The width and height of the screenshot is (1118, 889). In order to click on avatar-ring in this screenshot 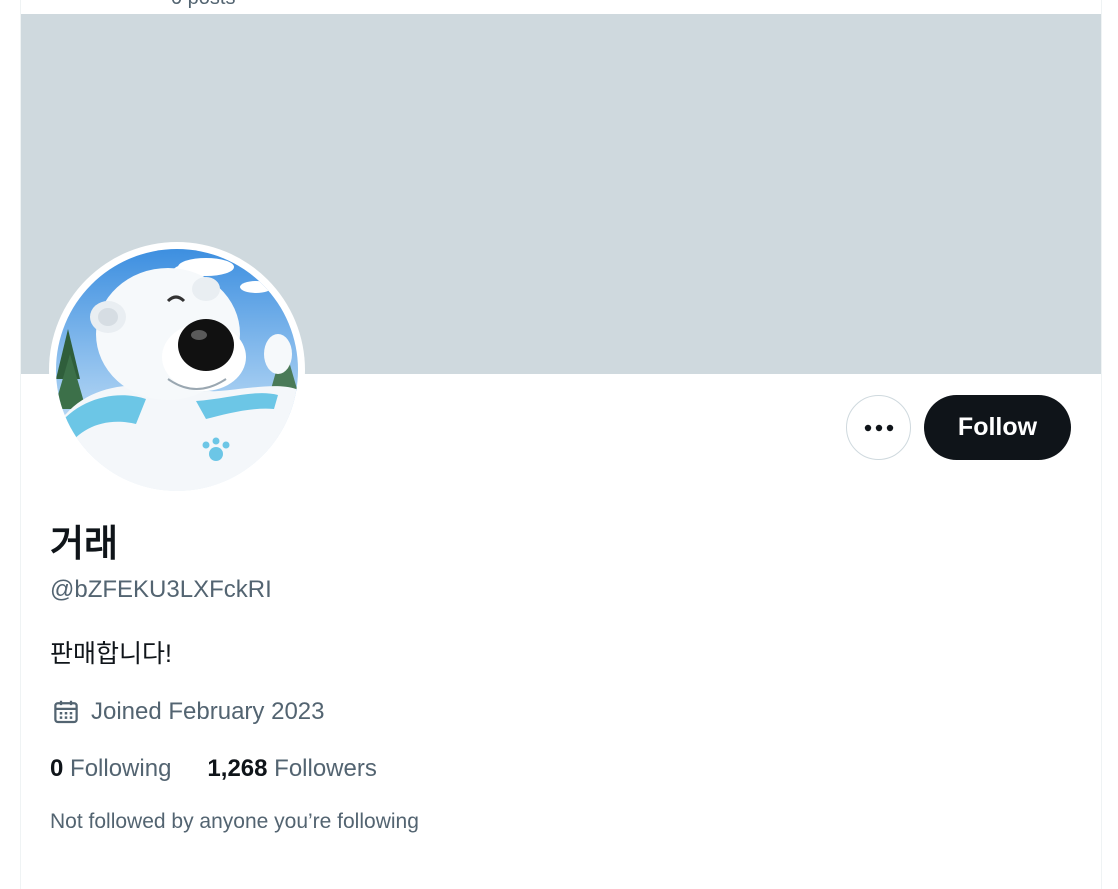, I will do `click(177, 370)`.